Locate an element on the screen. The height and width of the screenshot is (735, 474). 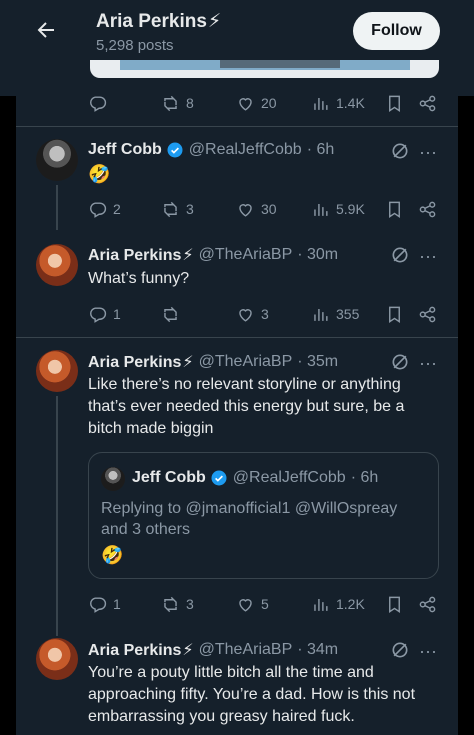
views-button: 1.2K is located at coordinates (338, 604).